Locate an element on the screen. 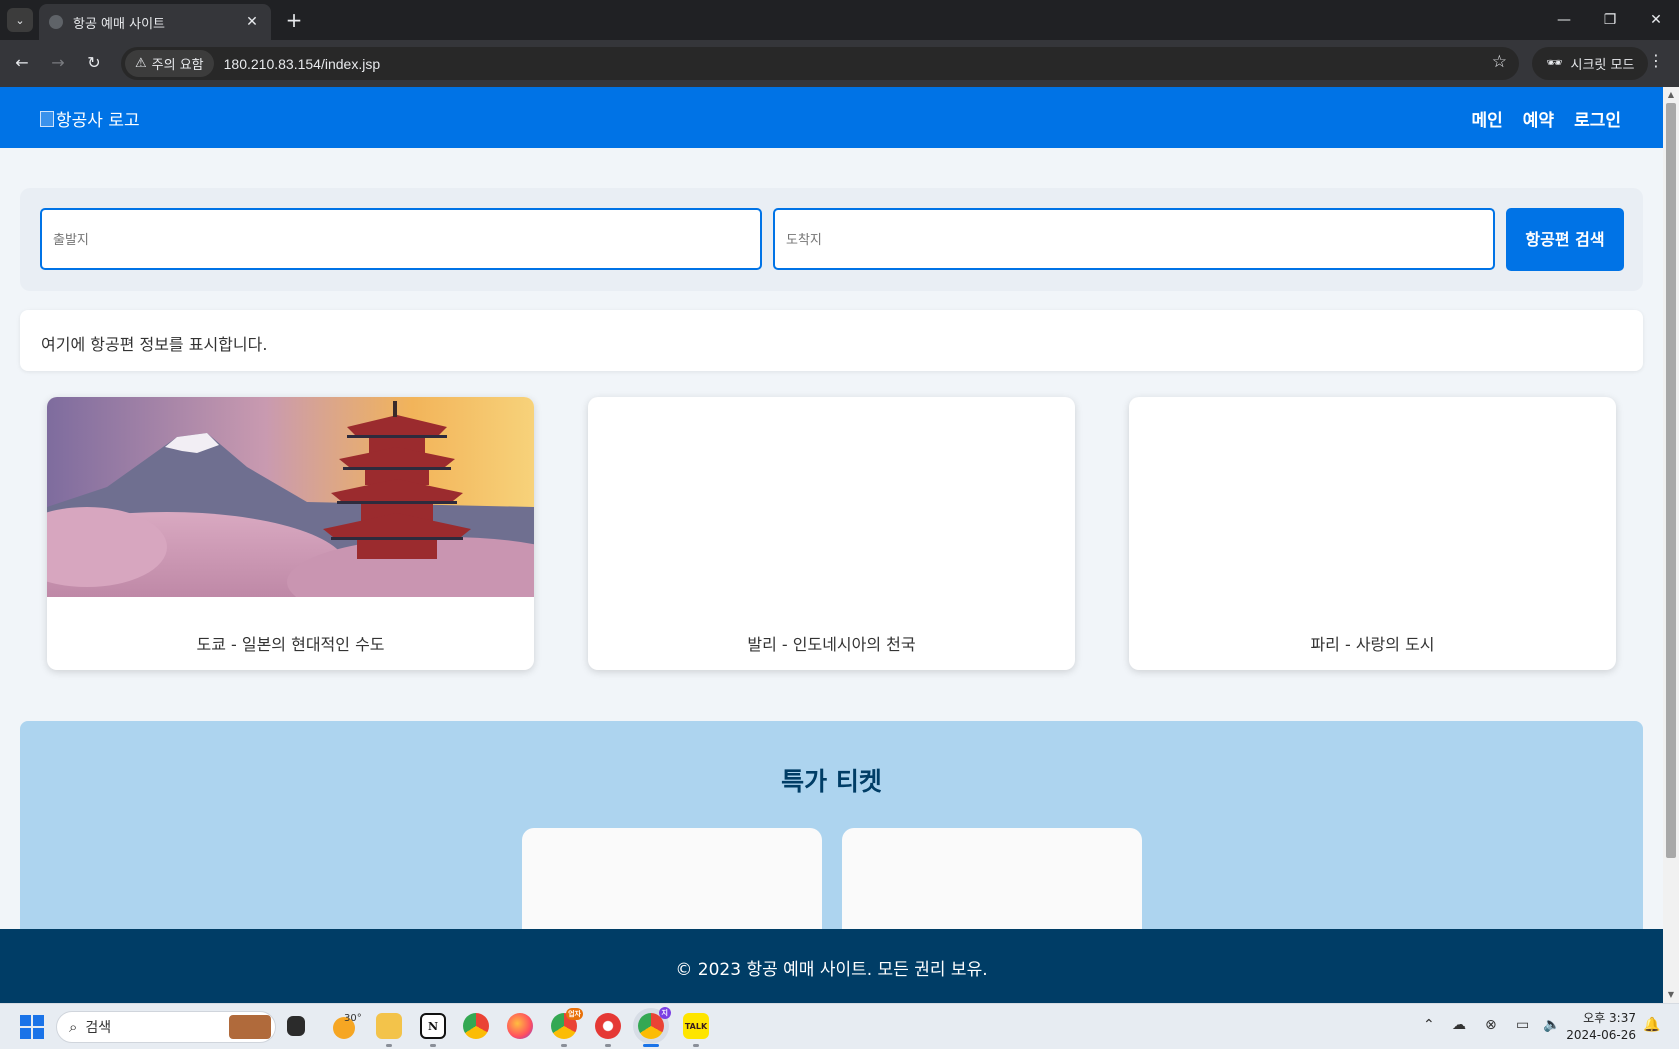 The image size is (1679, 1049). departure-input is located at coordinates (401, 239).